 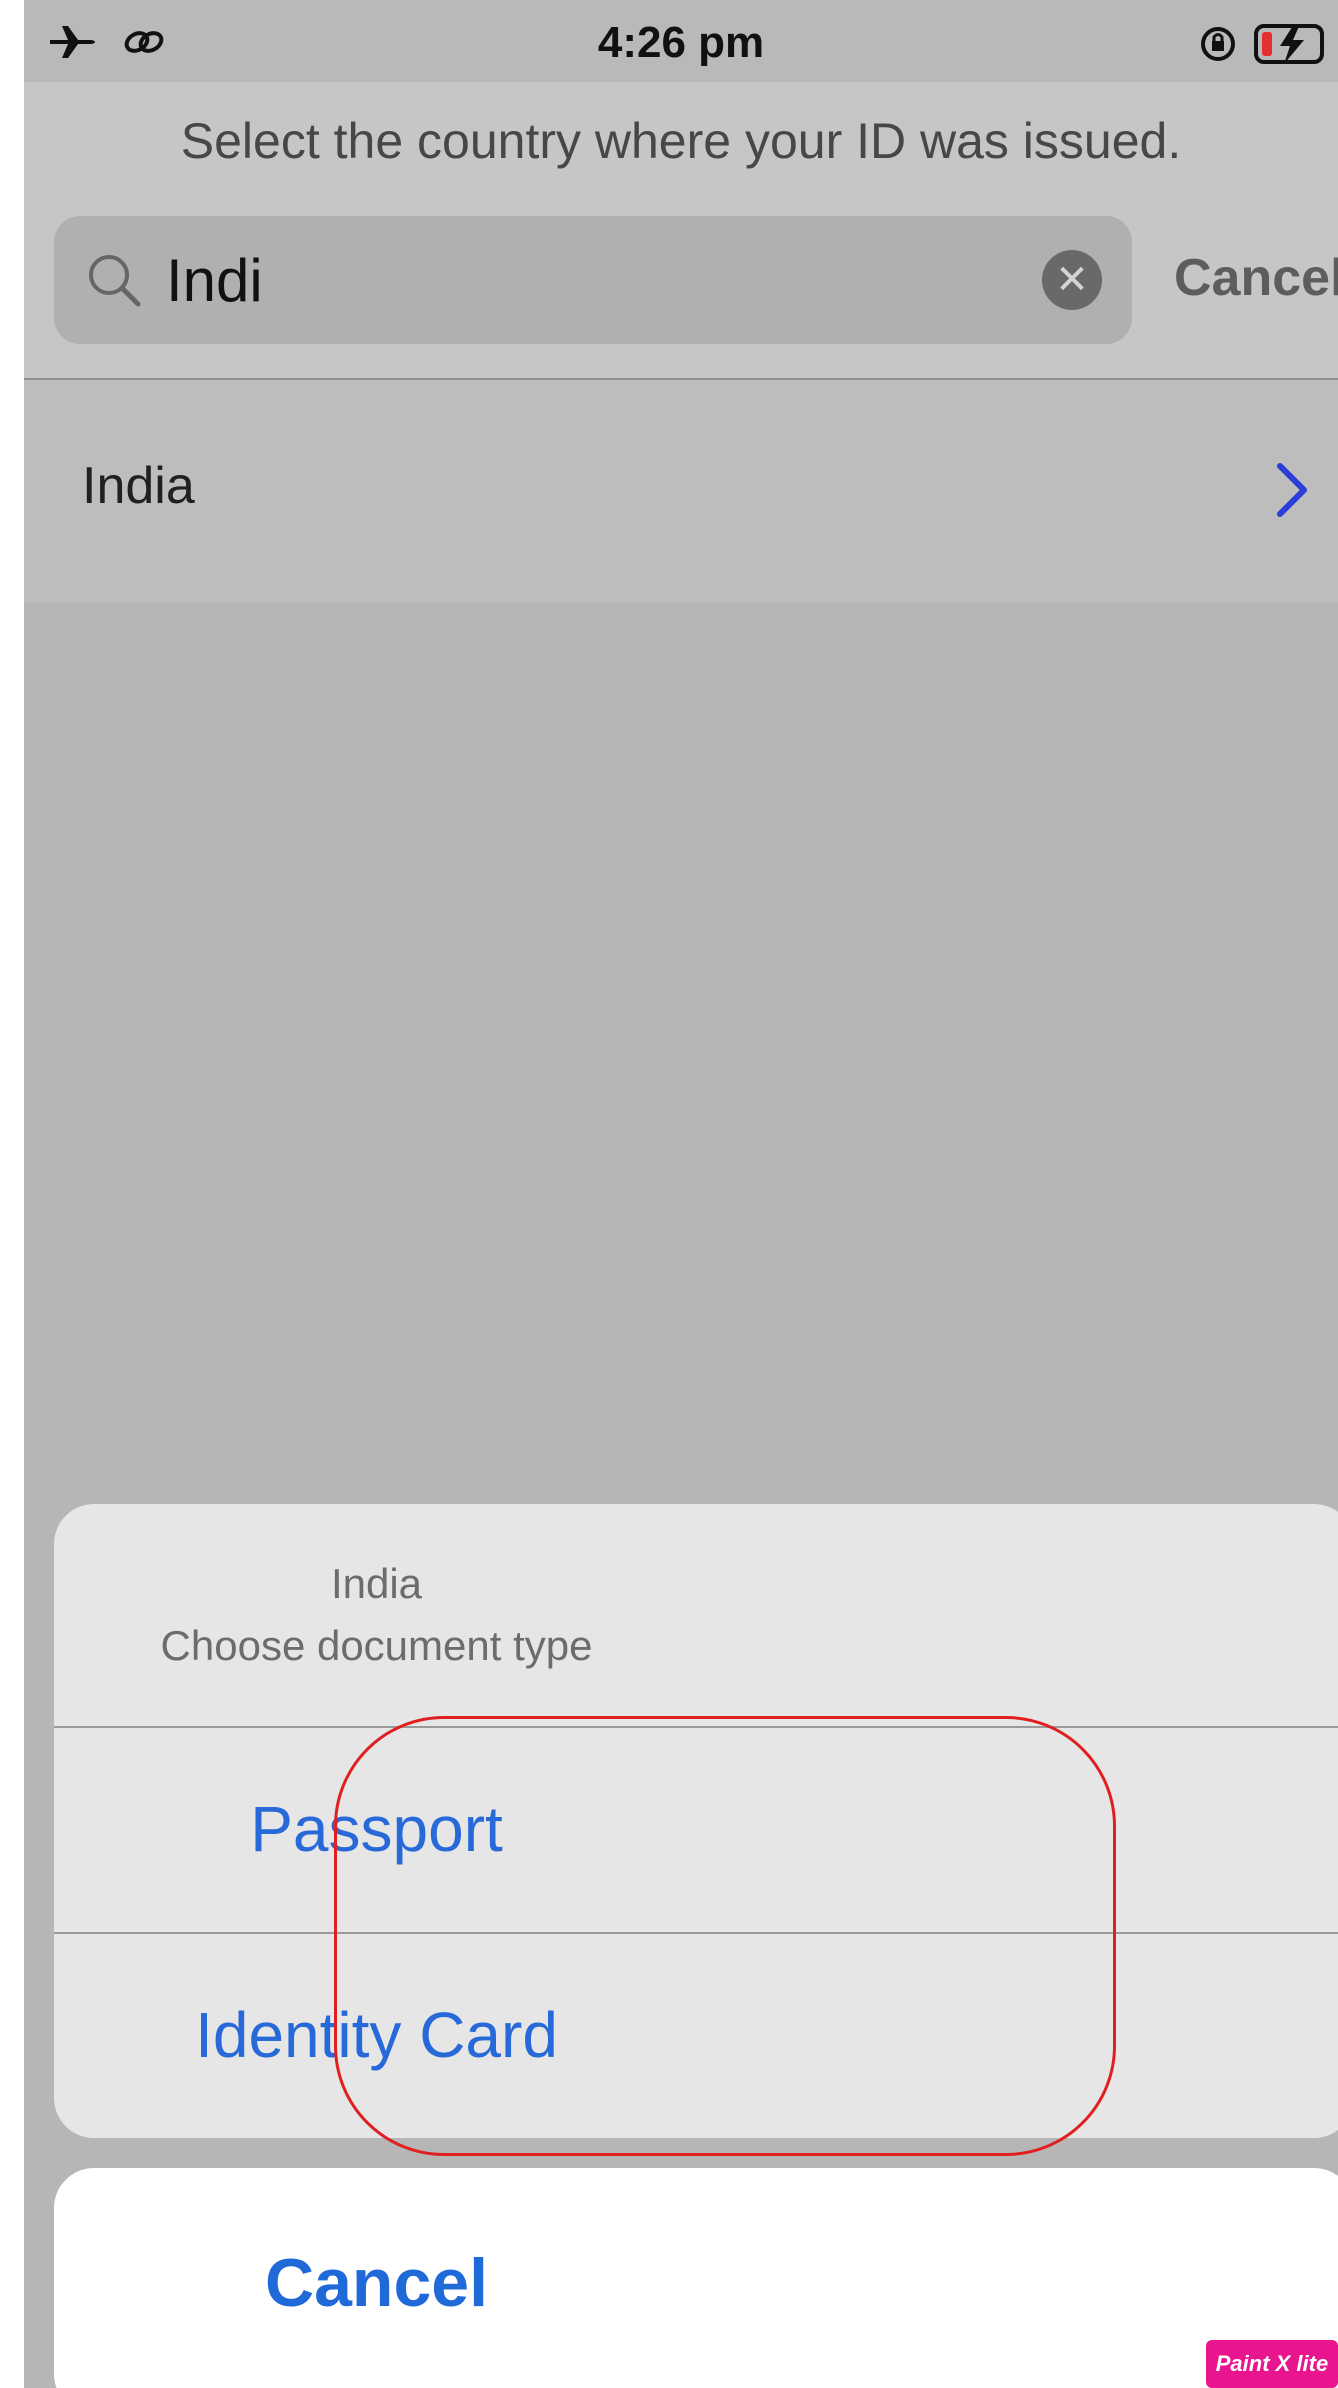 What do you see at coordinates (214, 280) in the screenshot?
I see `search-value: Indi` at bounding box center [214, 280].